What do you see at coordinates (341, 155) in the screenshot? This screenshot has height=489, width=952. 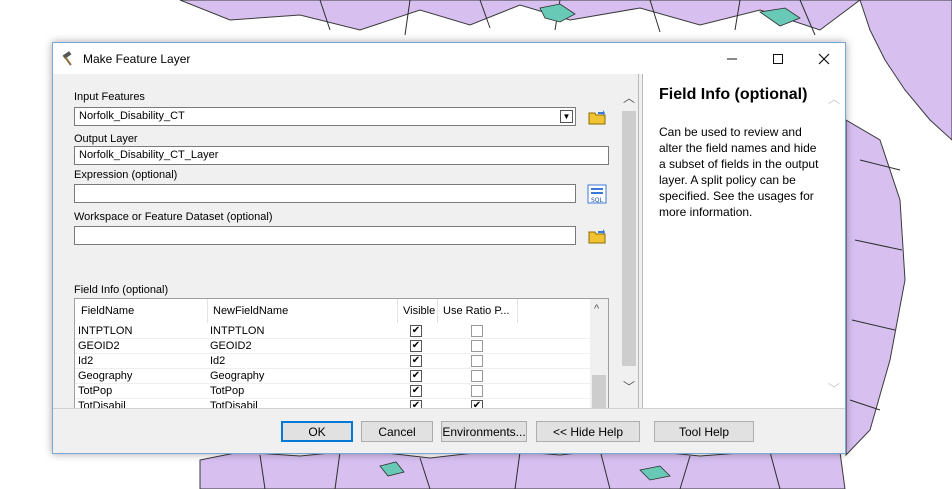 I see `output-layer-field: Norfolk_Disability_CT_Layer` at bounding box center [341, 155].